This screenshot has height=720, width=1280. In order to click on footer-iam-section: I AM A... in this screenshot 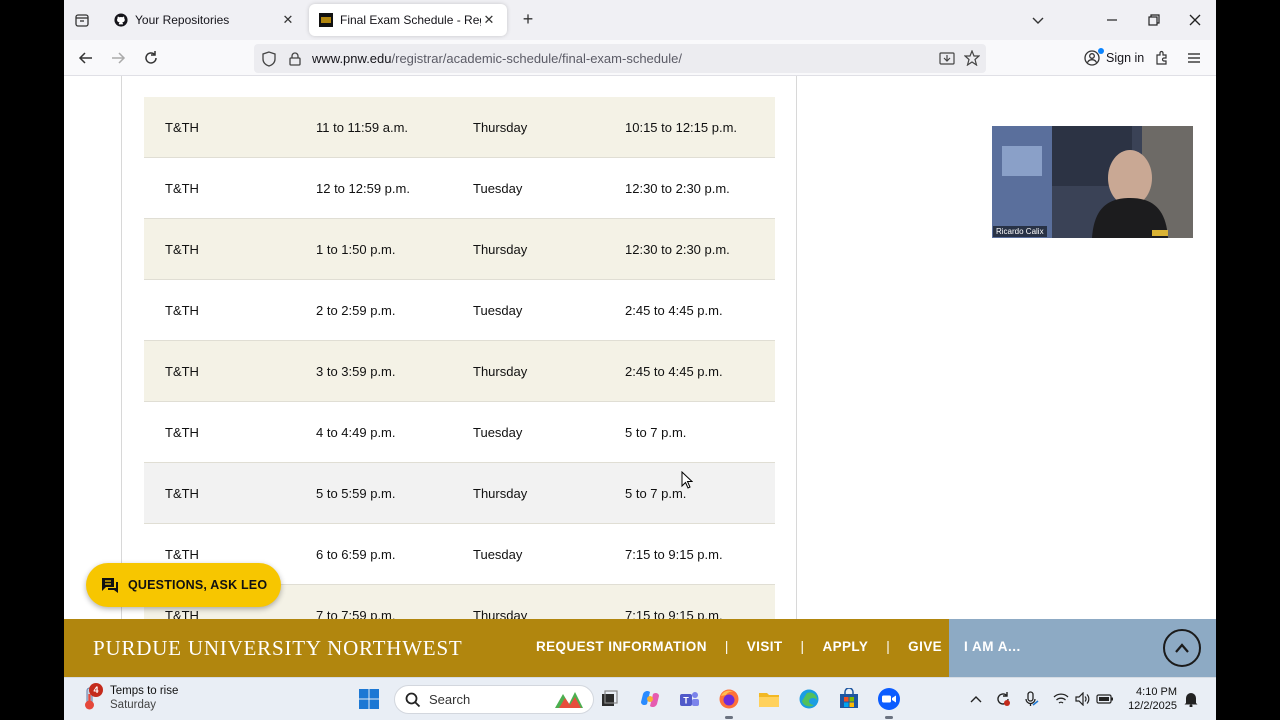, I will do `click(1082, 648)`.